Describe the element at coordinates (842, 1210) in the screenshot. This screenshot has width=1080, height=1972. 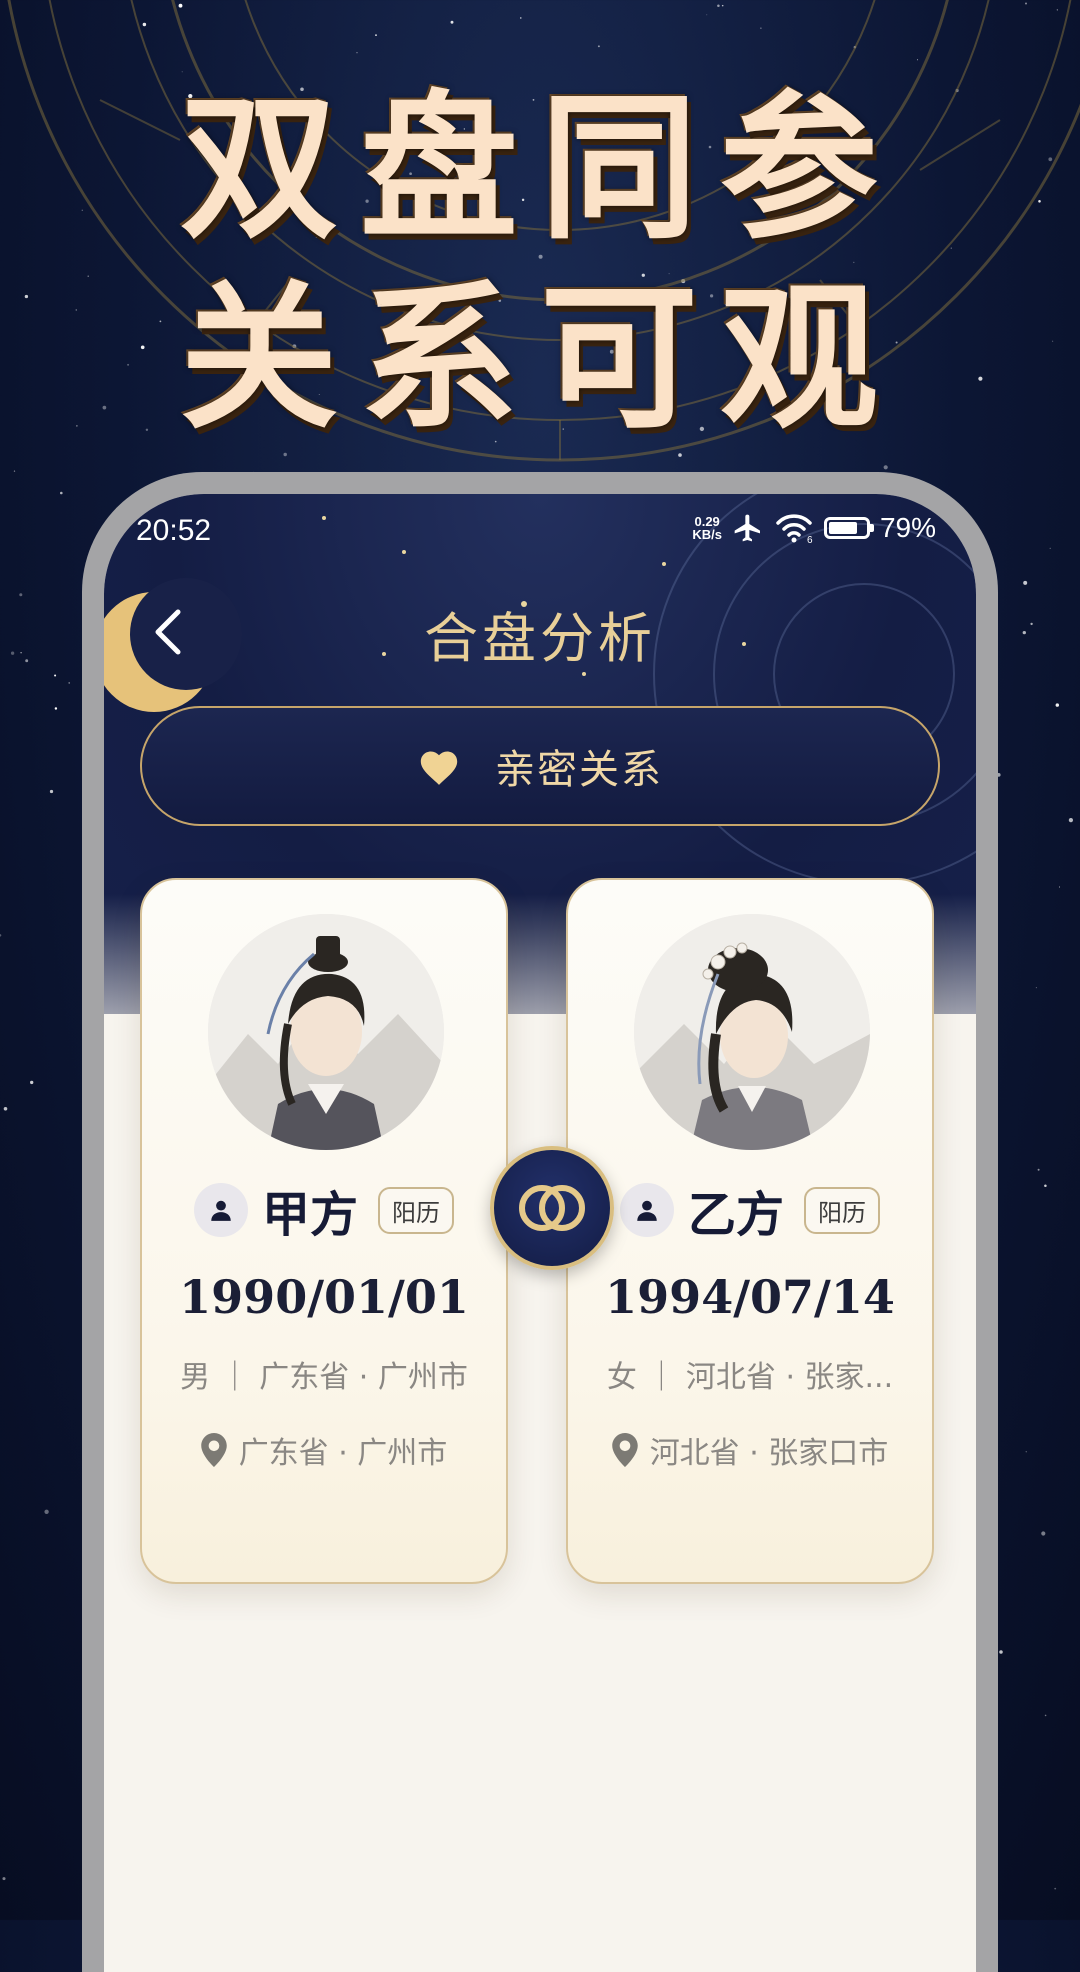
I see `person-b-calendar-tag: 阳历` at that location.